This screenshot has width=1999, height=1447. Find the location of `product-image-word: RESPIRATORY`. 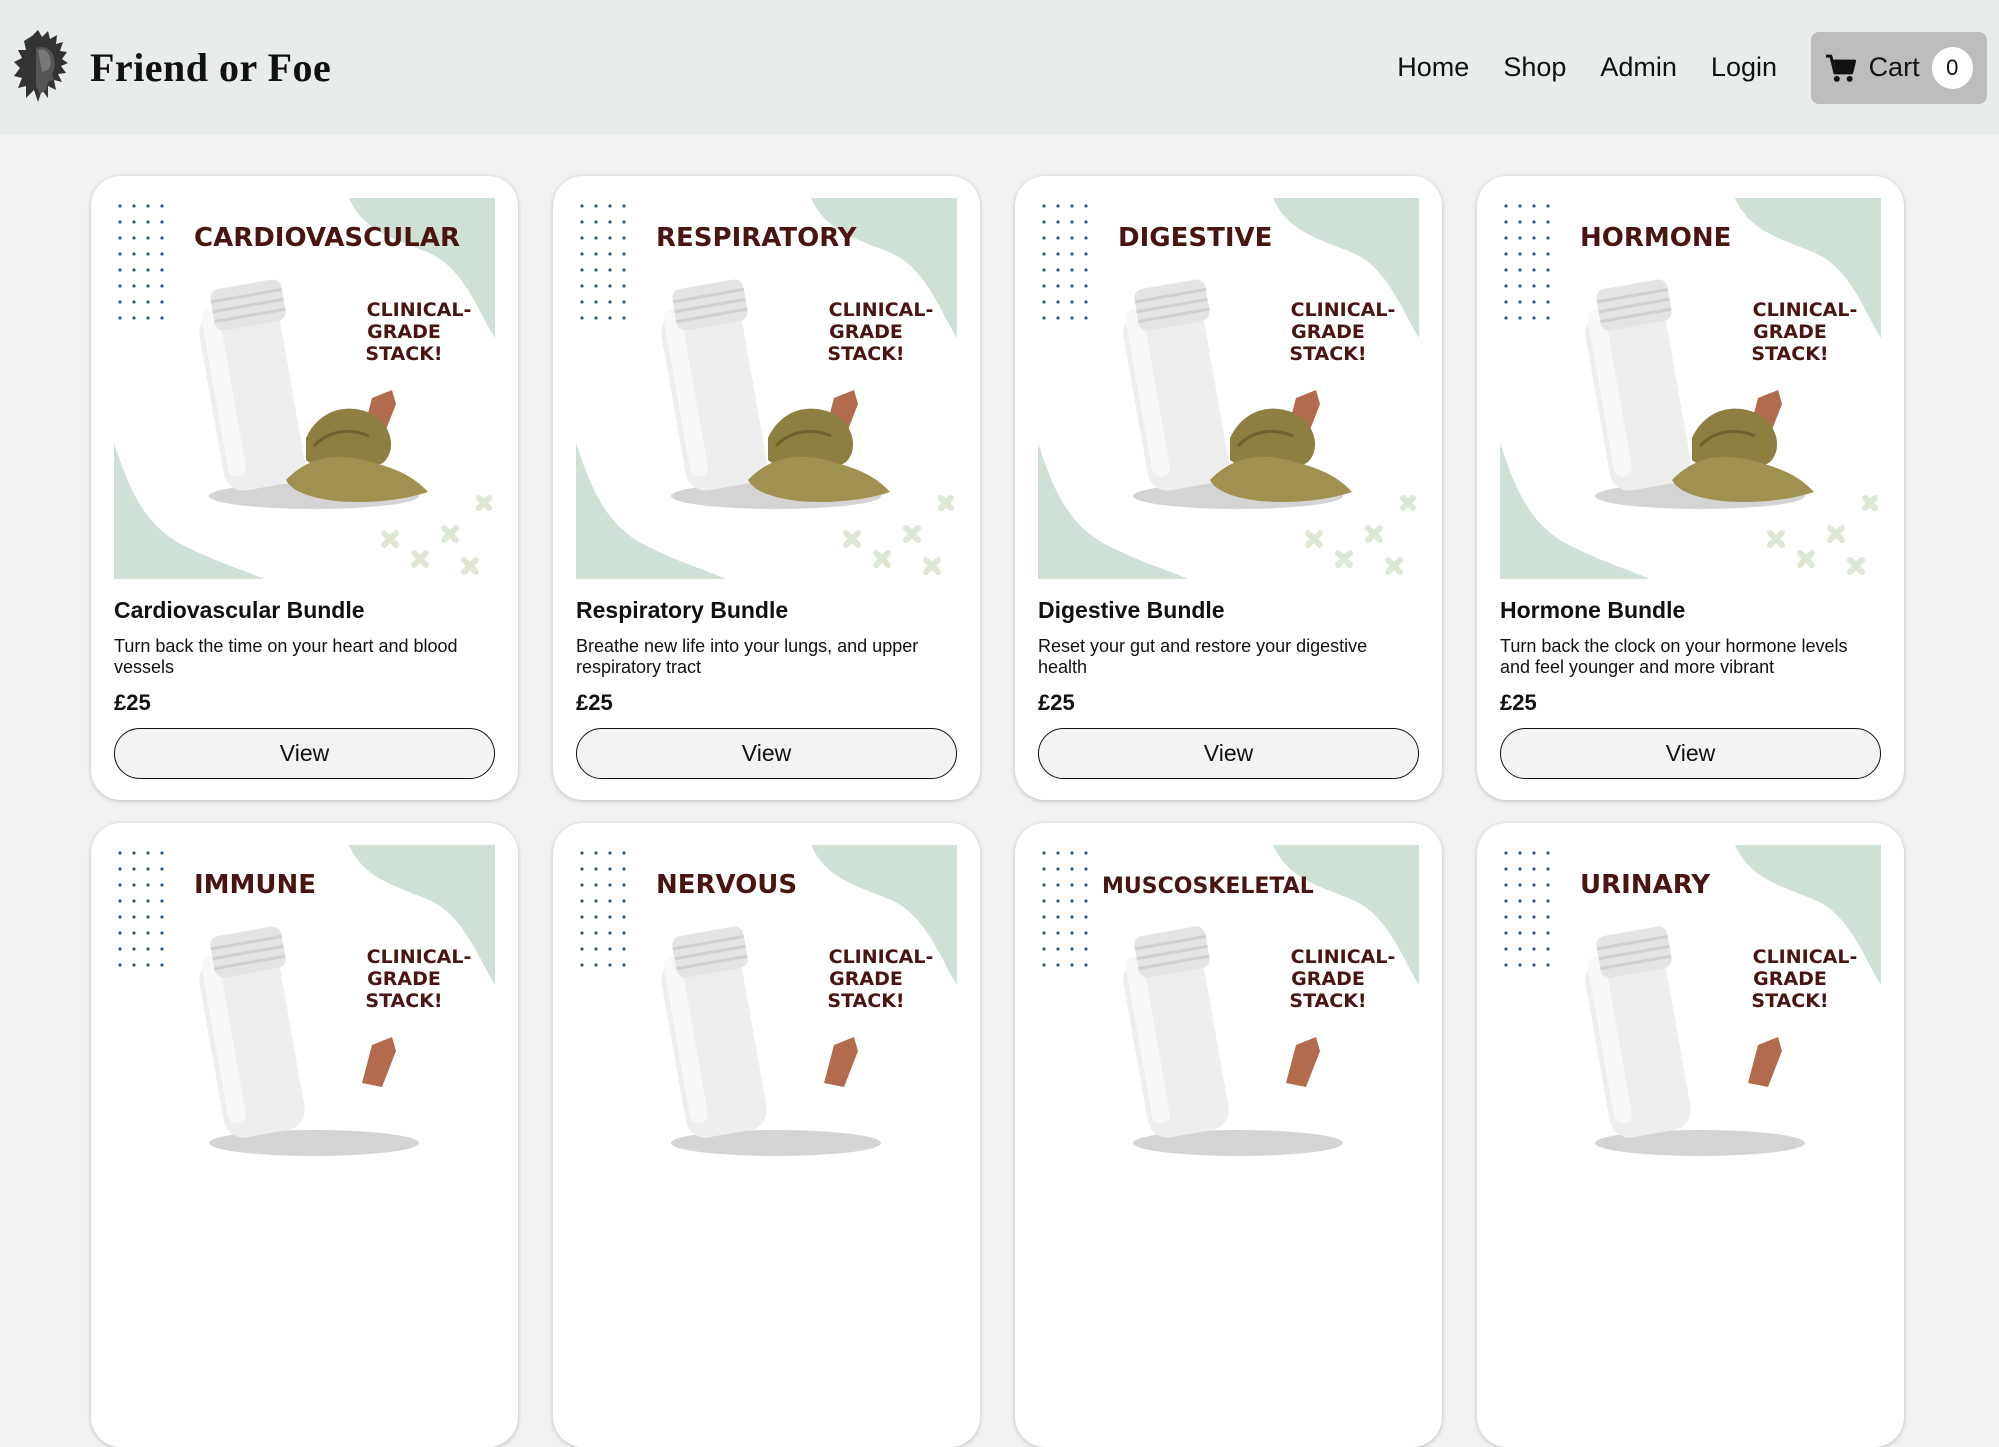

product-image-word: RESPIRATORY is located at coordinates (757, 238).